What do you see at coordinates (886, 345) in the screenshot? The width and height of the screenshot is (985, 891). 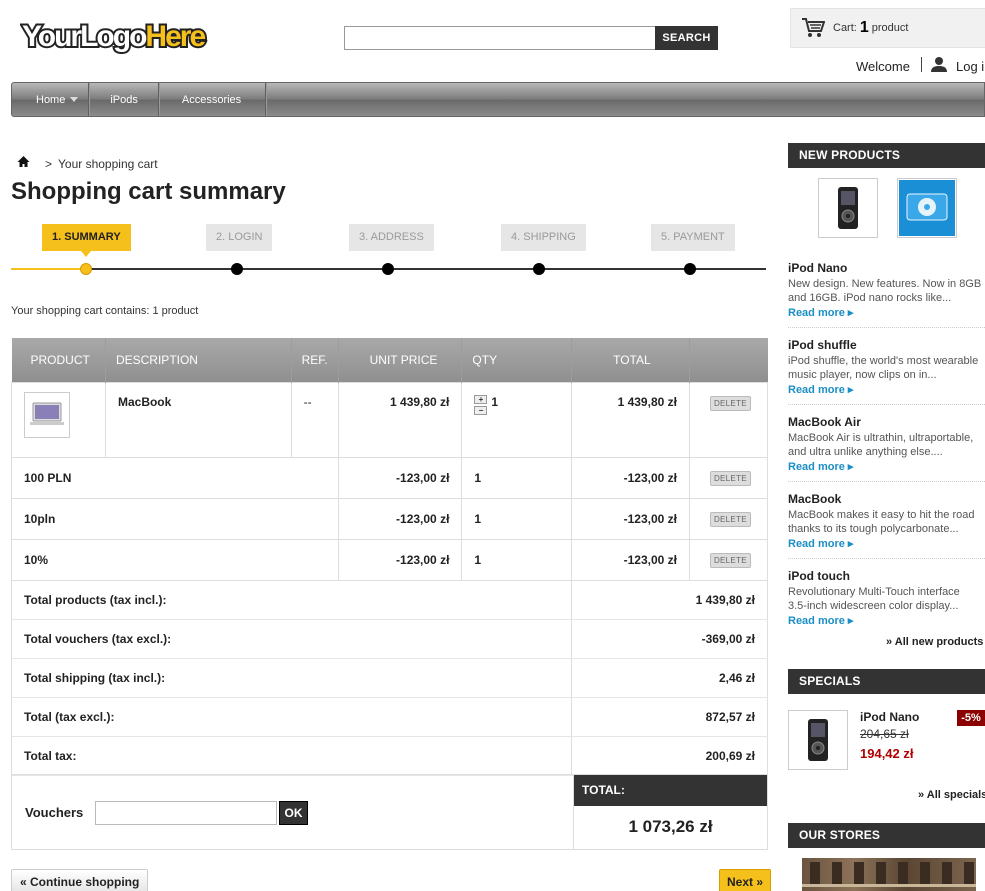 I see `new-product-name: iPod shuffle` at bounding box center [886, 345].